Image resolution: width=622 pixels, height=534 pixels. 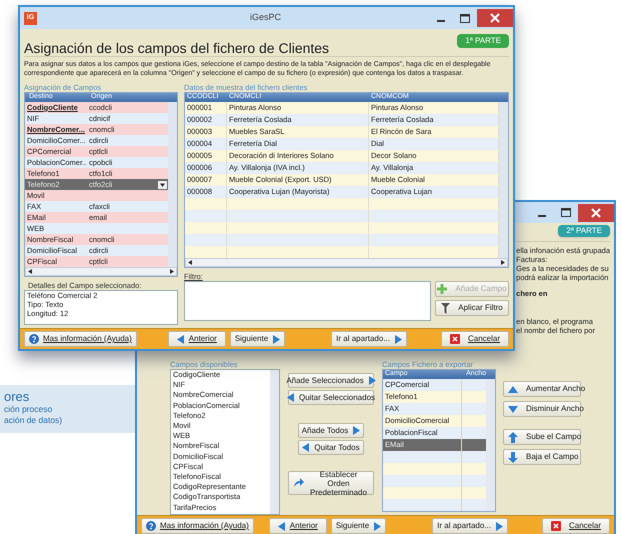 I want to click on caption-text: ción proceso, so click(x=29, y=409).